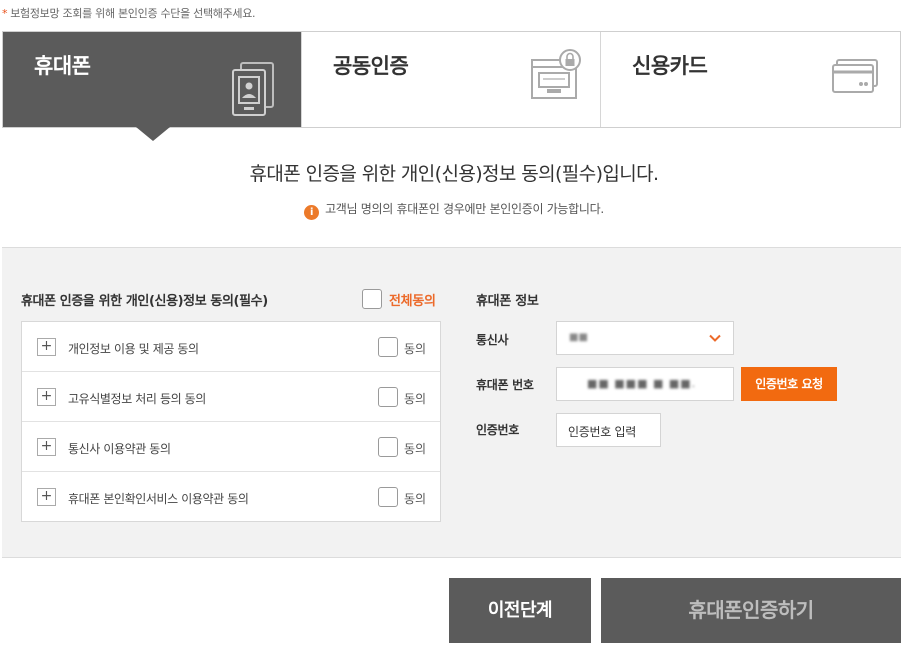  Describe the element at coordinates (645, 338) in the screenshot. I see `carrier-select: ■■` at that location.